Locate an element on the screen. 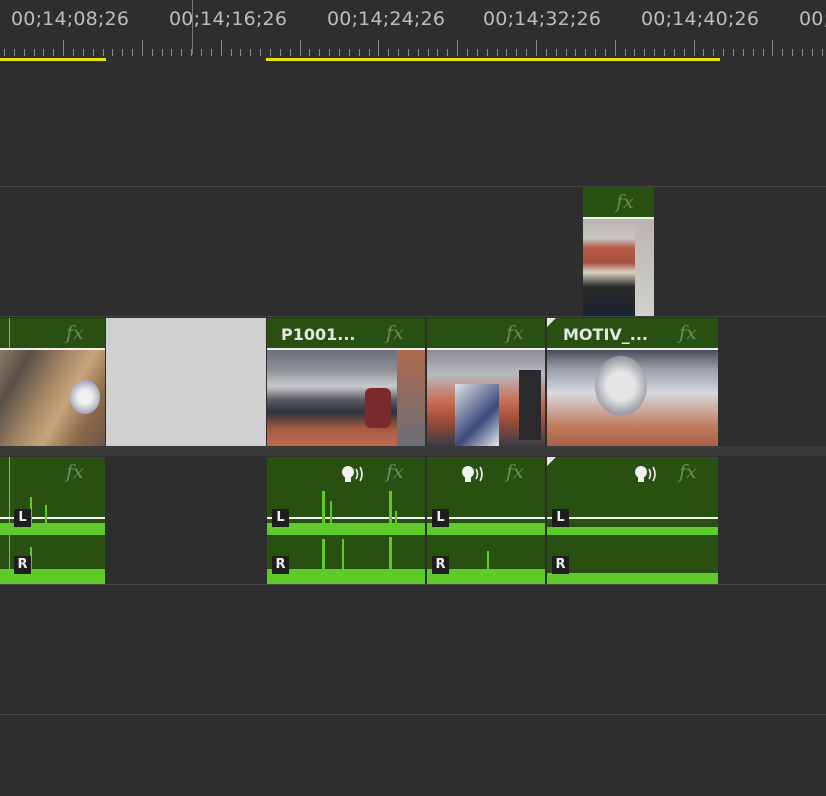  playhead-marker is located at coordinates (192, 27).